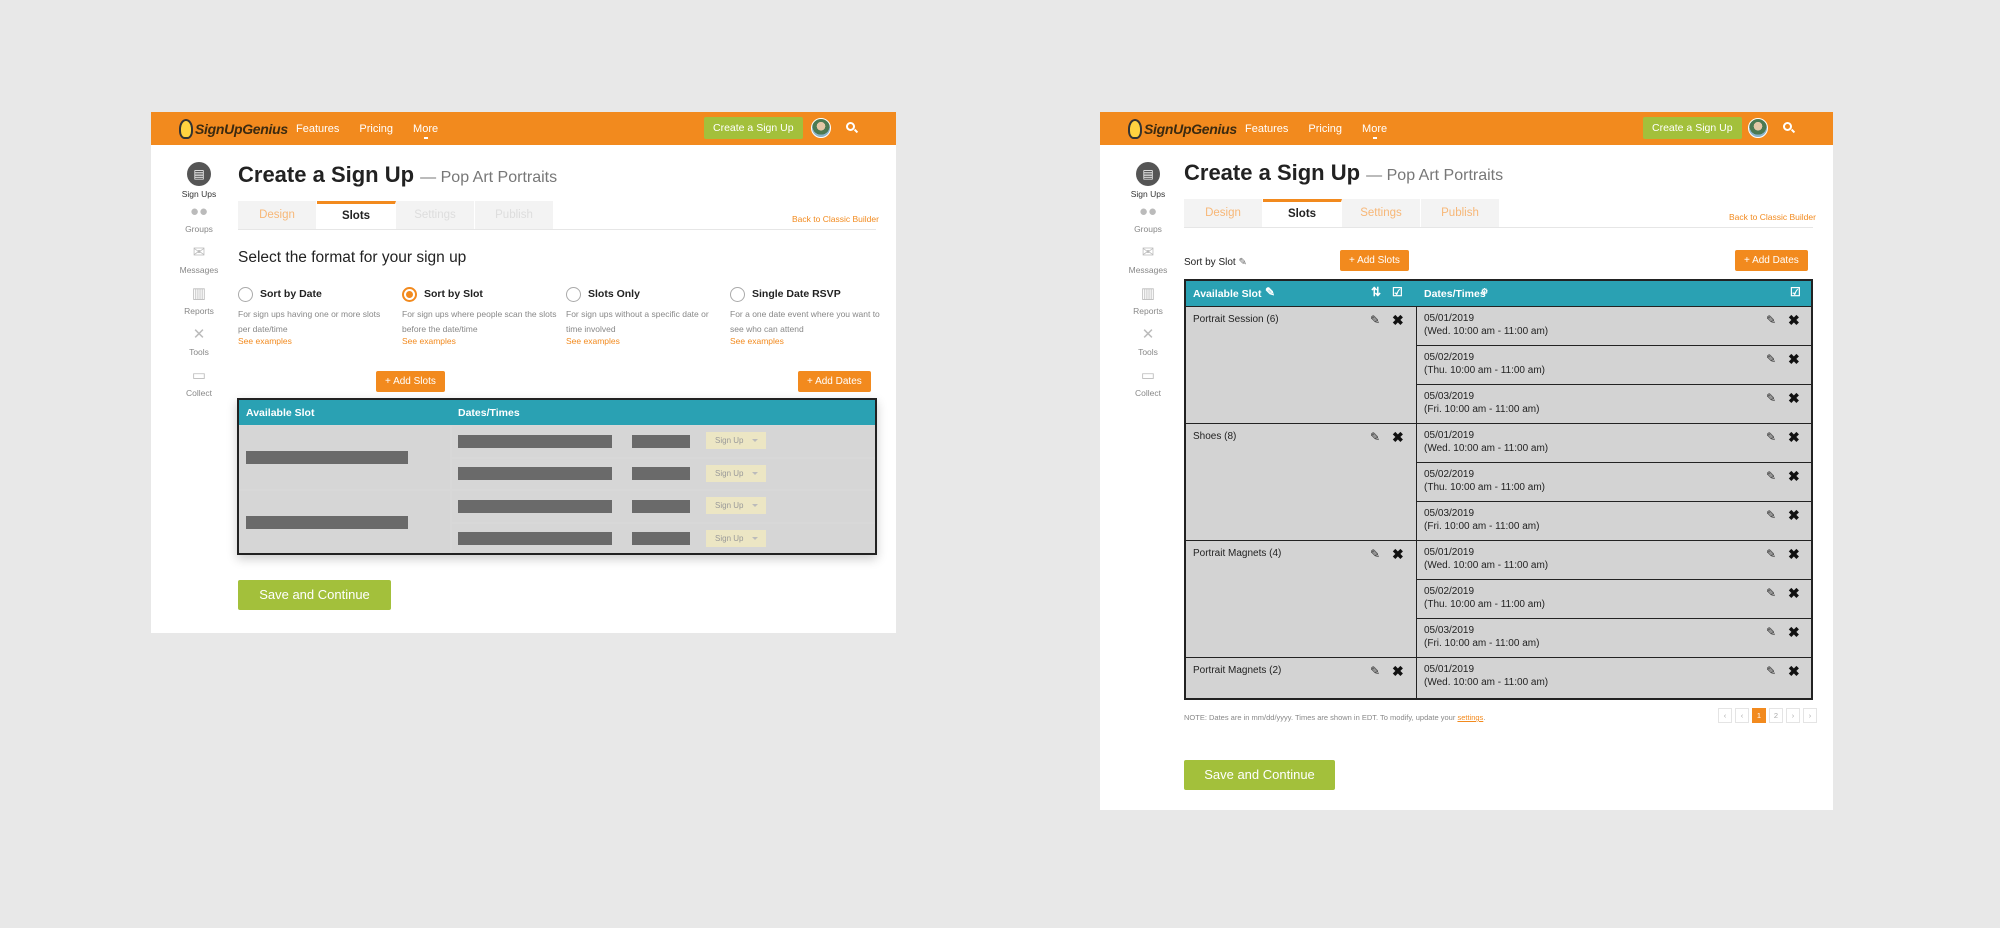 Image resolution: width=2000 pixels, height=928 pixels. What do you see at coordinates (1793, 715) in the screenshot?
I see `next-page-button: ›` at bounding box center [1793, 715].